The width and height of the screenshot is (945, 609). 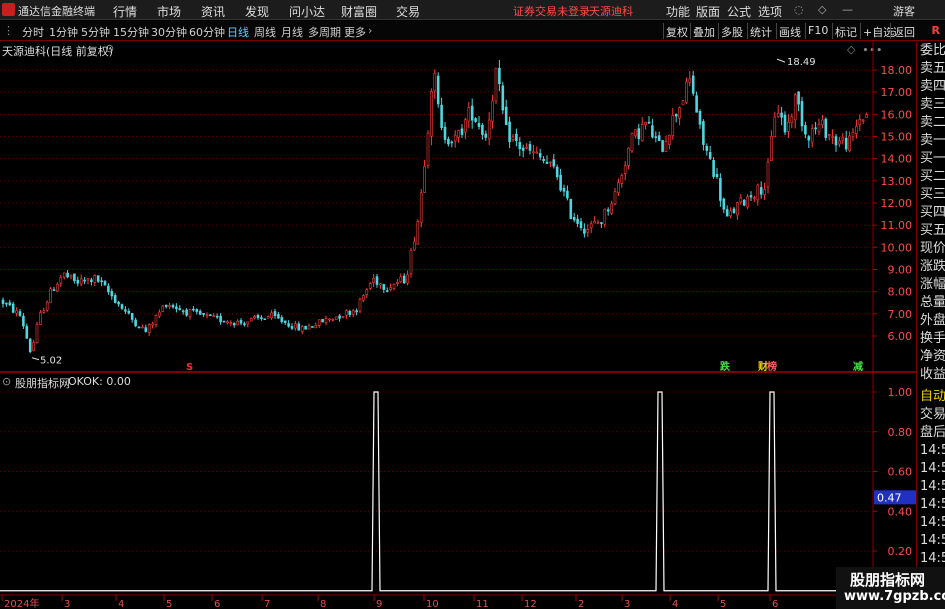 I want to click on period-15min: 15分钟, so click(x=131, y=32).